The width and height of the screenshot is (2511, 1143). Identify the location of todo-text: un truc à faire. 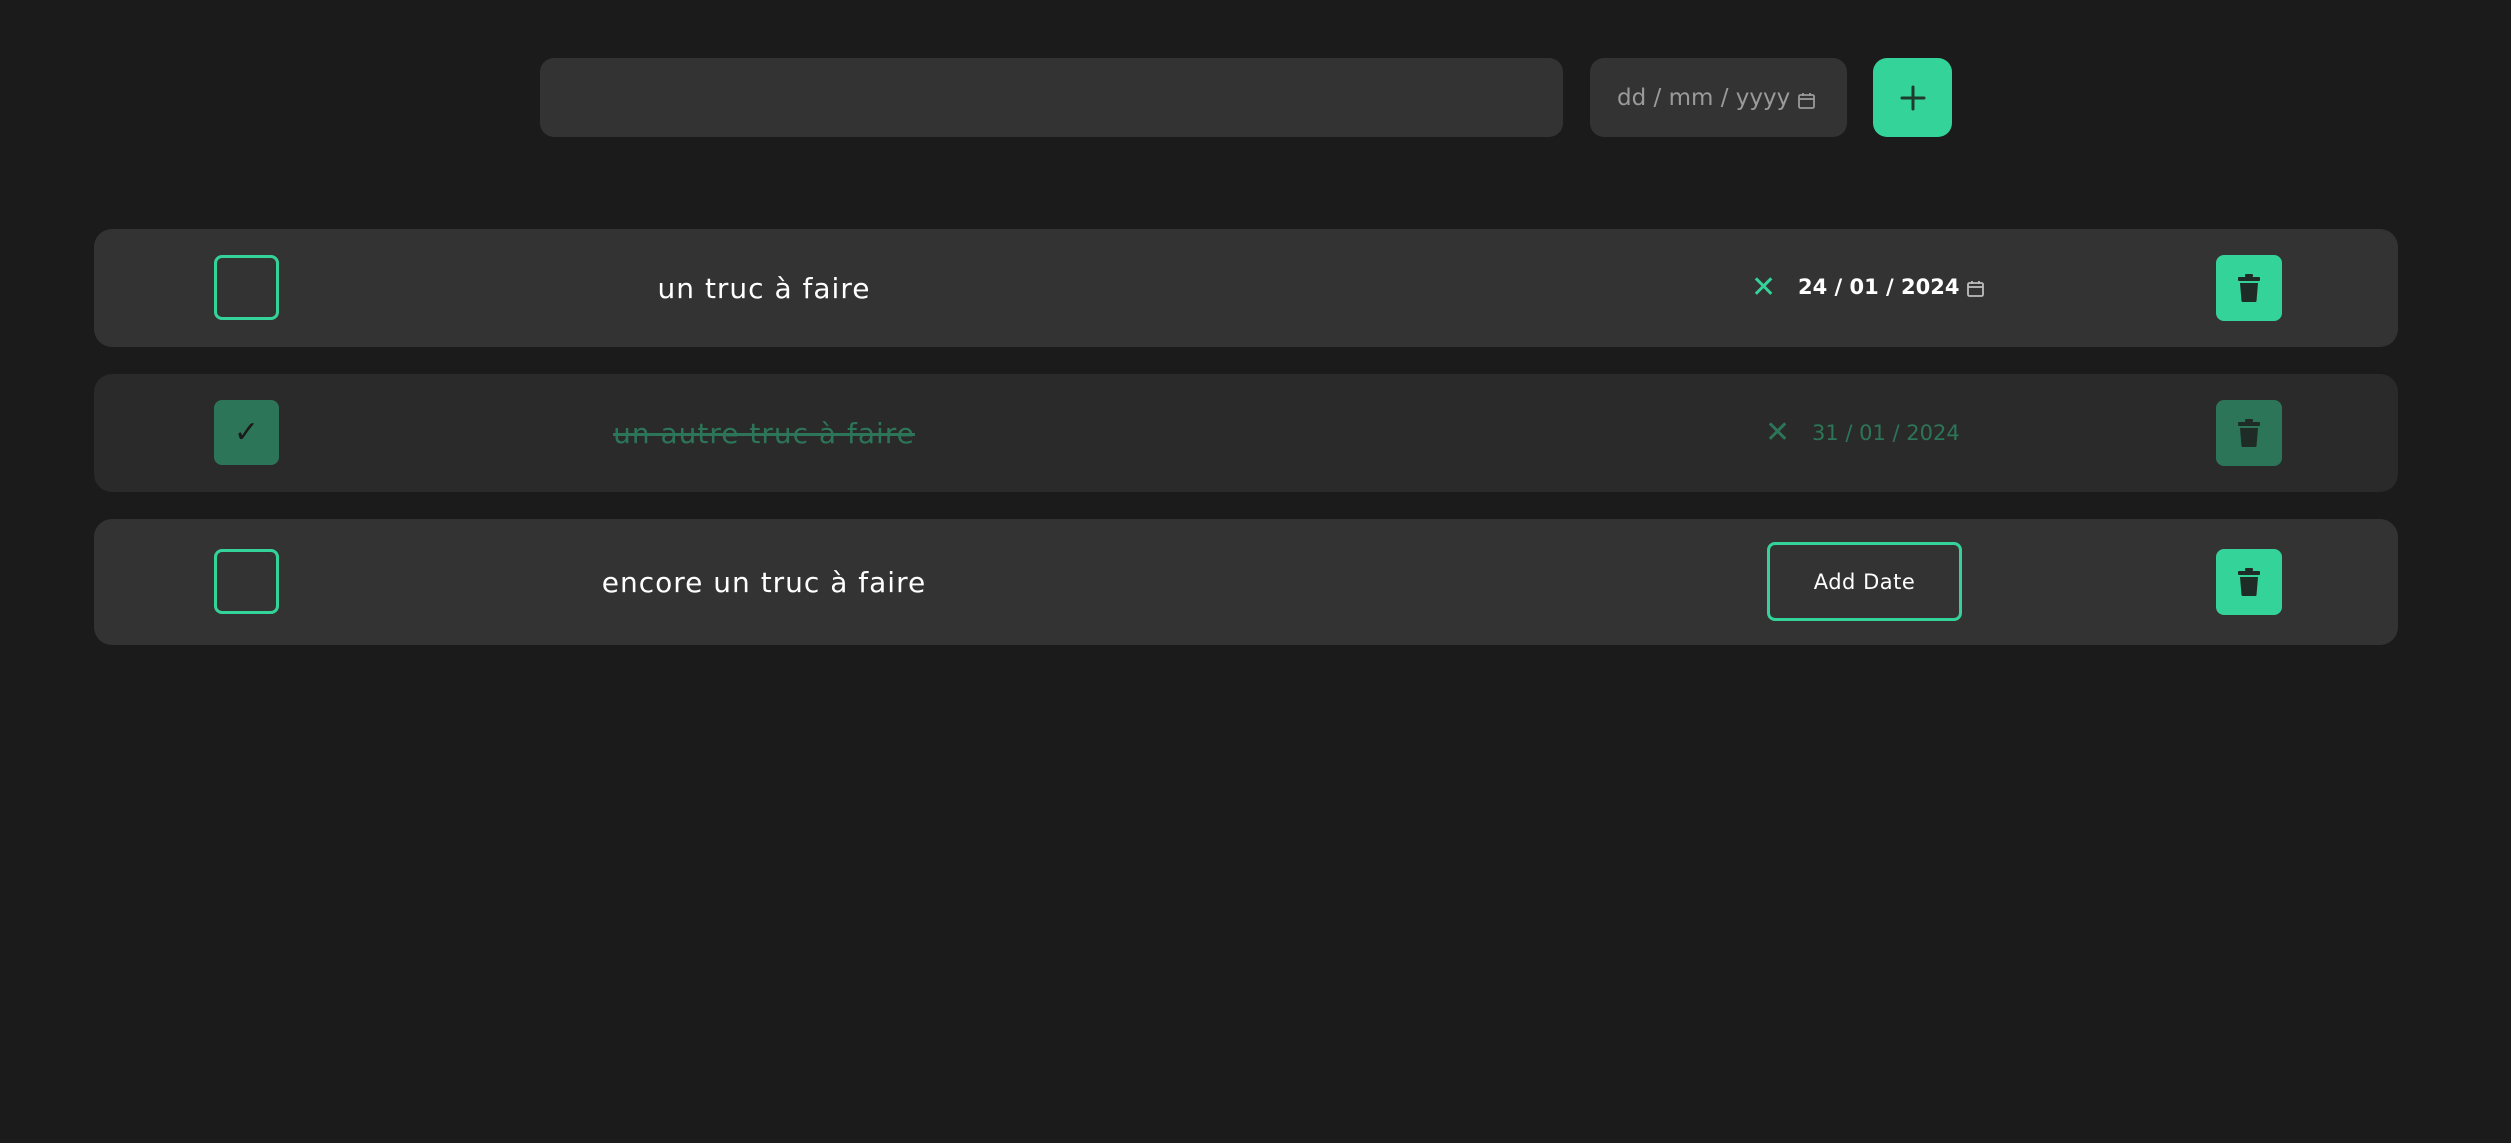
(764, 288).